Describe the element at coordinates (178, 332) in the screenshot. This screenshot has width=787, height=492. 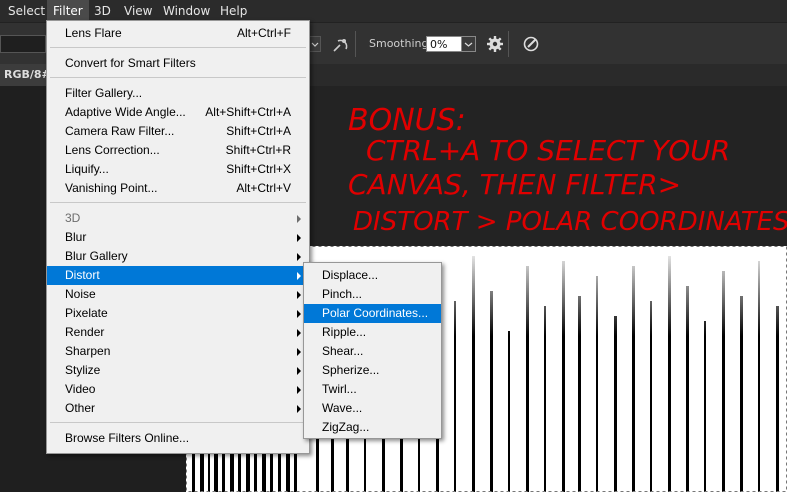
I see `menu-item-render: Render` at that location.